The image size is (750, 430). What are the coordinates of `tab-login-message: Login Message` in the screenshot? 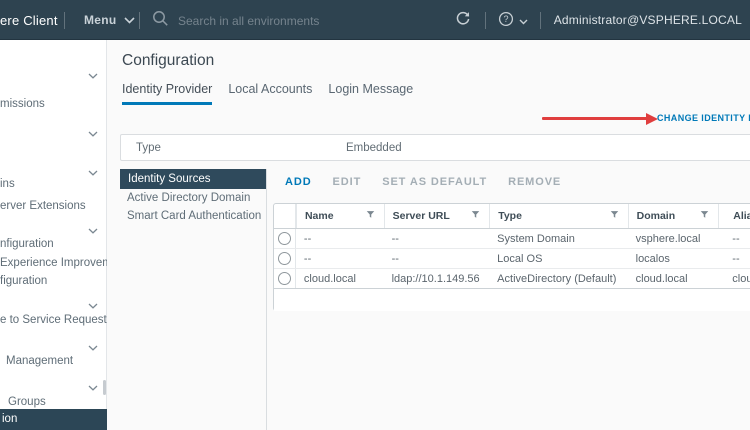 It's located at (370, 93).